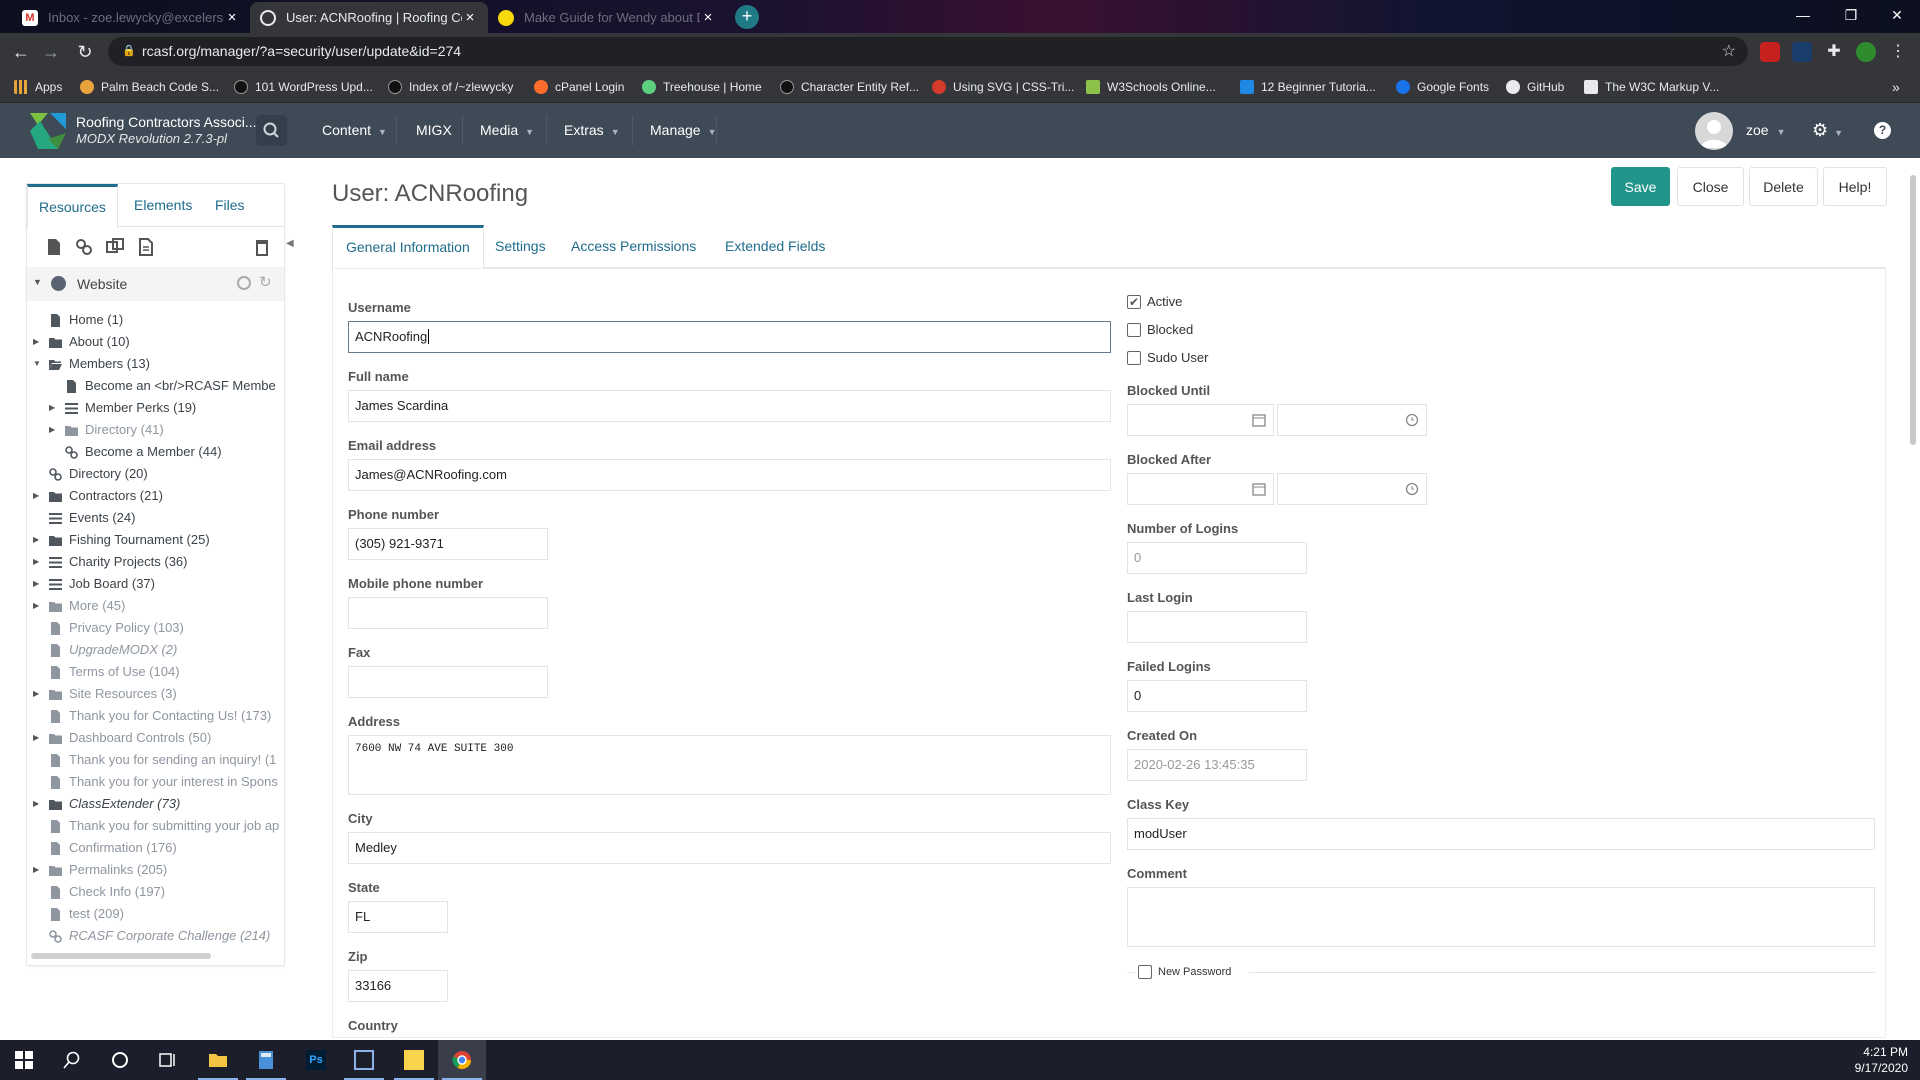  Describe the element at coordinates (729, 765) in the screenshot. I see `address-textarea: 7600 NW 74 AVE SUITE 300` at that location.